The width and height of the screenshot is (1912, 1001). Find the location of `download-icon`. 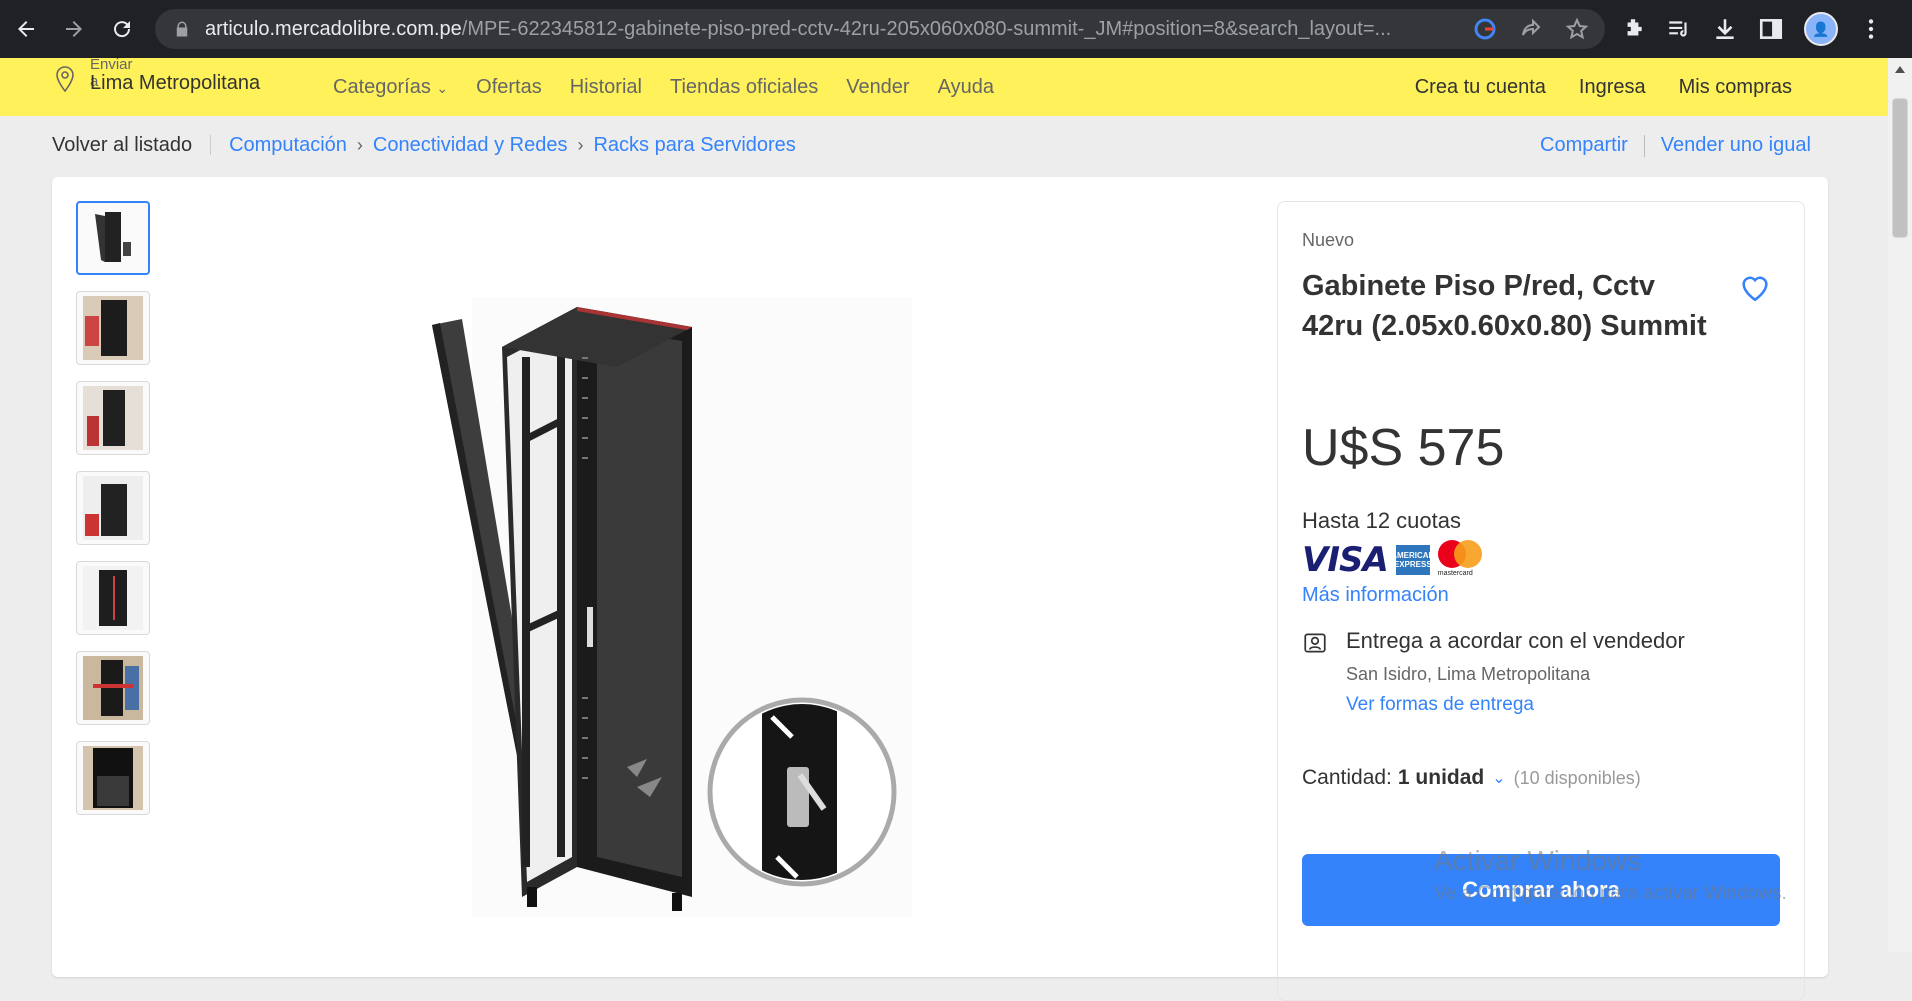

download-icon is located at coordinates (1725, 29).